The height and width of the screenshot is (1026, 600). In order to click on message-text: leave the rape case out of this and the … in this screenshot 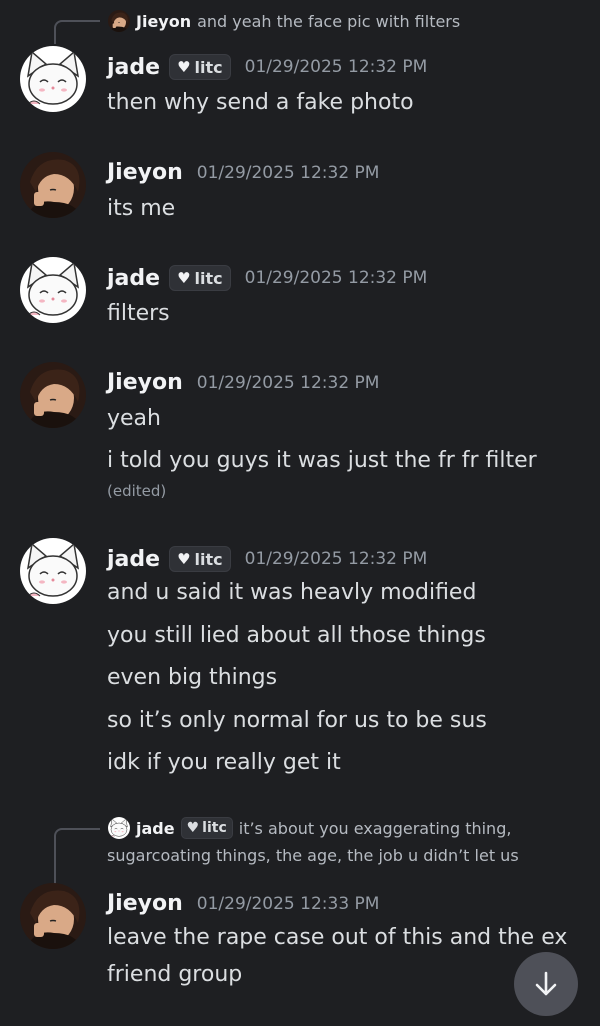, I will do `click(337, 937)`.